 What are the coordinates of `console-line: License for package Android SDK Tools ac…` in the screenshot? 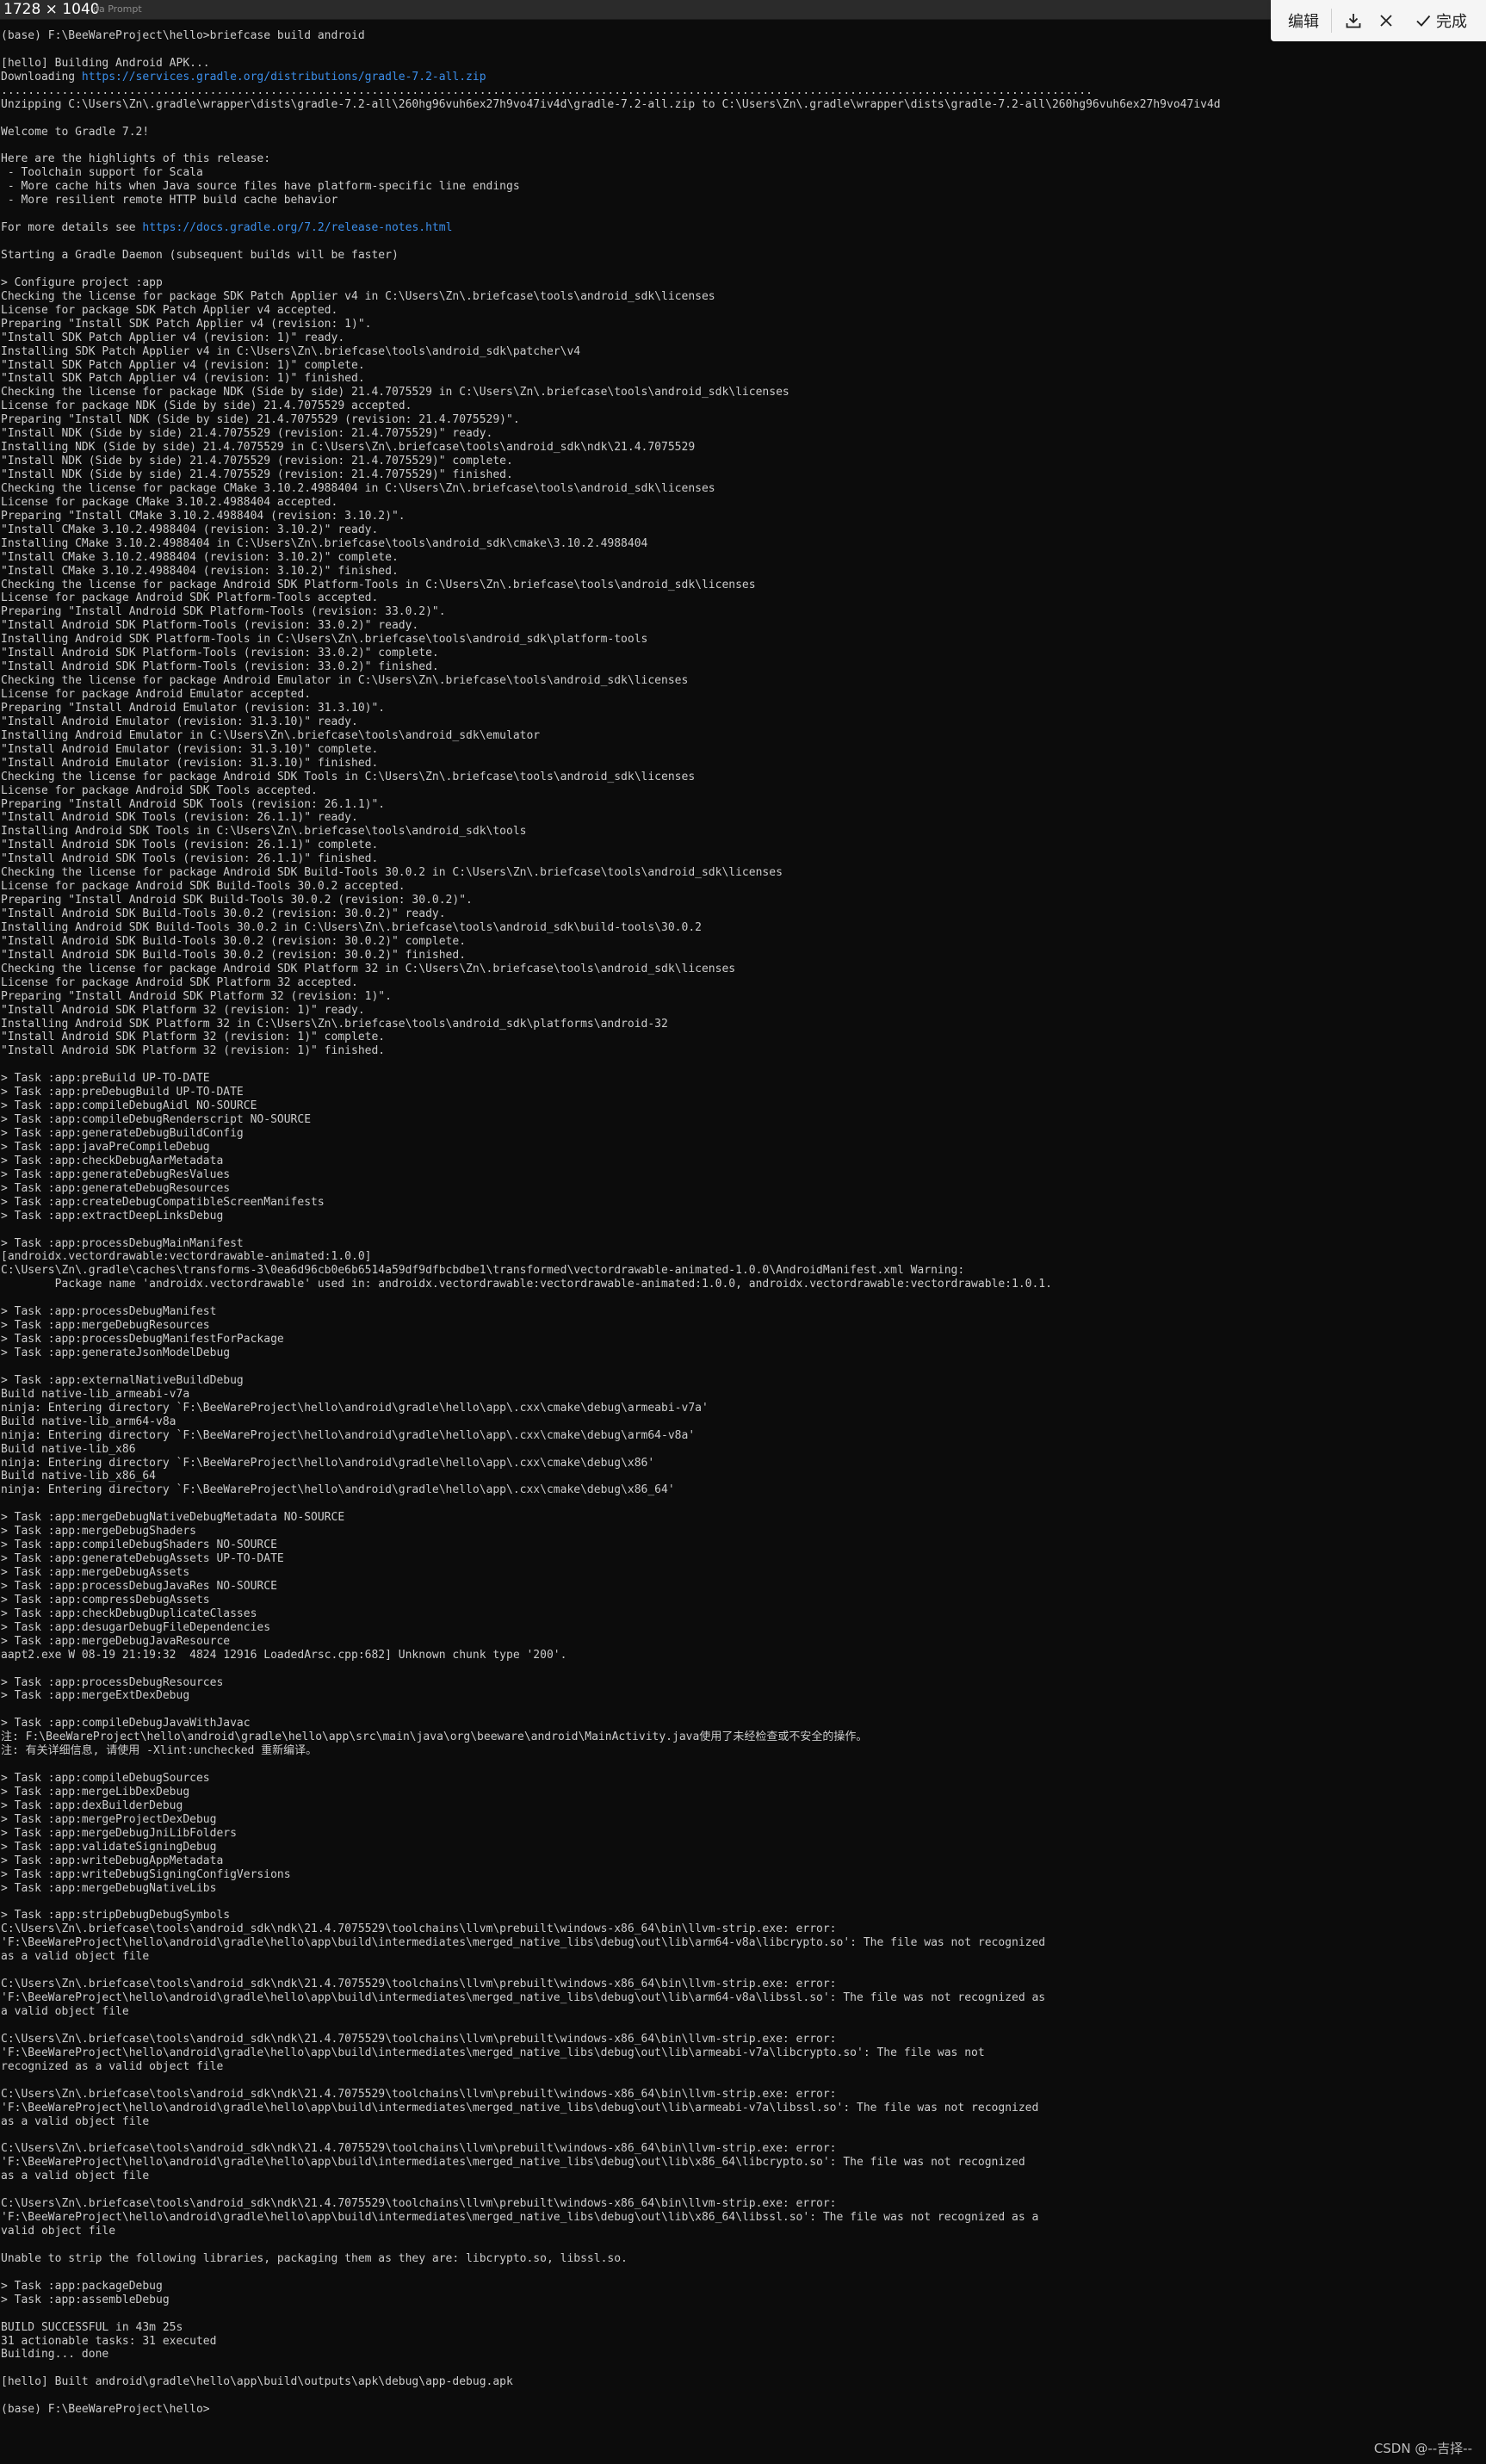 It's located at (744, 791).